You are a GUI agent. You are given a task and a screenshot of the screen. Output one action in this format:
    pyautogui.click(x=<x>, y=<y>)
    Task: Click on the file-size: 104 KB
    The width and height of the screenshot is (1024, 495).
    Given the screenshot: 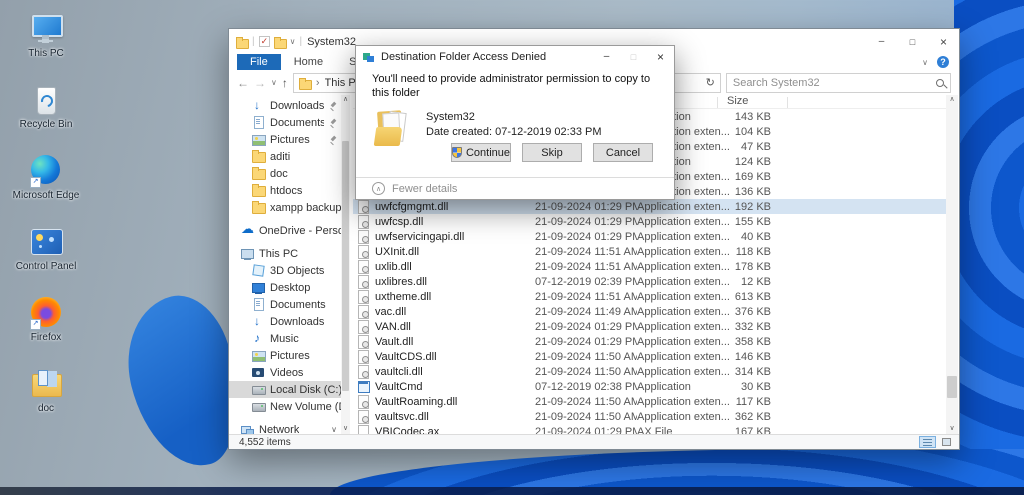 What is the action you would take?
    pyautogui.click(x=752, y=131)
    